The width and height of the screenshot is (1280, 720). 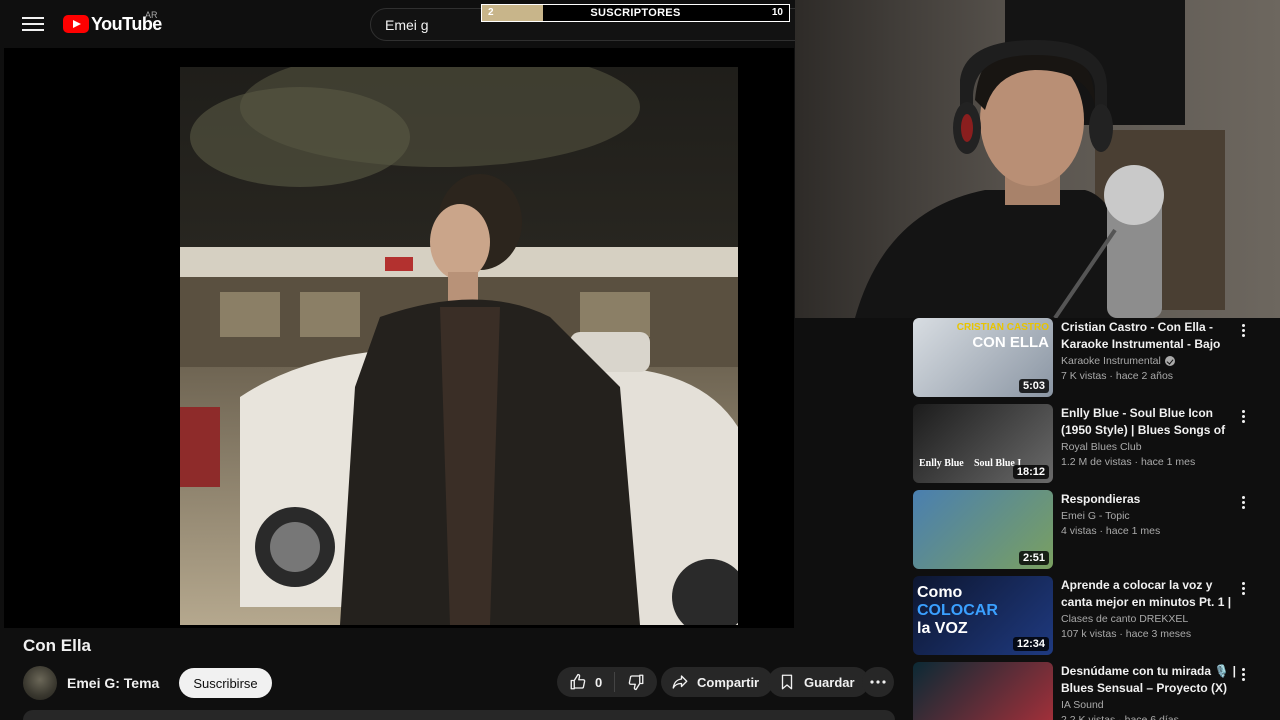 I want to click on youtube-play-icon, so click(x=76, y=24).